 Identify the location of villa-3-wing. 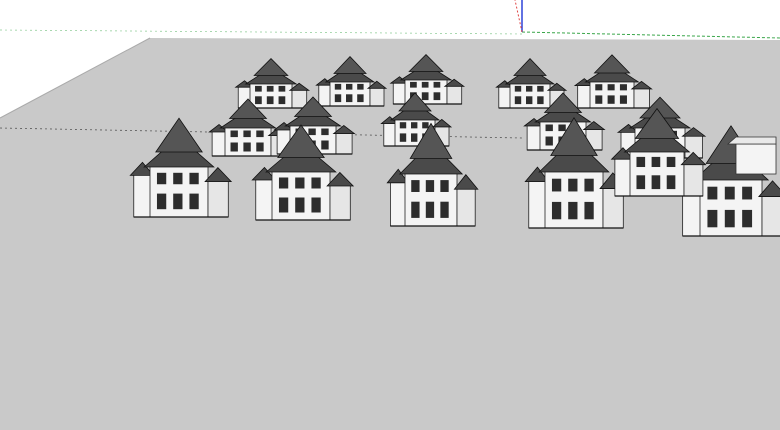
(505, 97).